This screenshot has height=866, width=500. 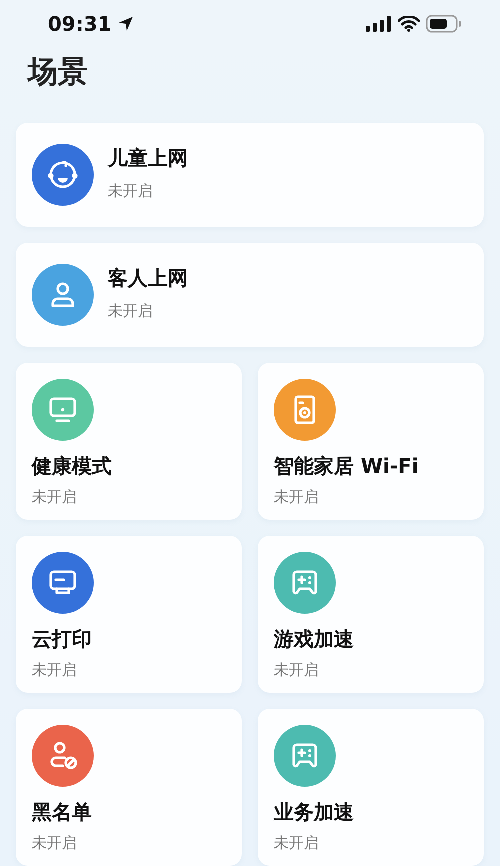 I want to click on scene-name: 儿童上网, so click(x=148, y=158).